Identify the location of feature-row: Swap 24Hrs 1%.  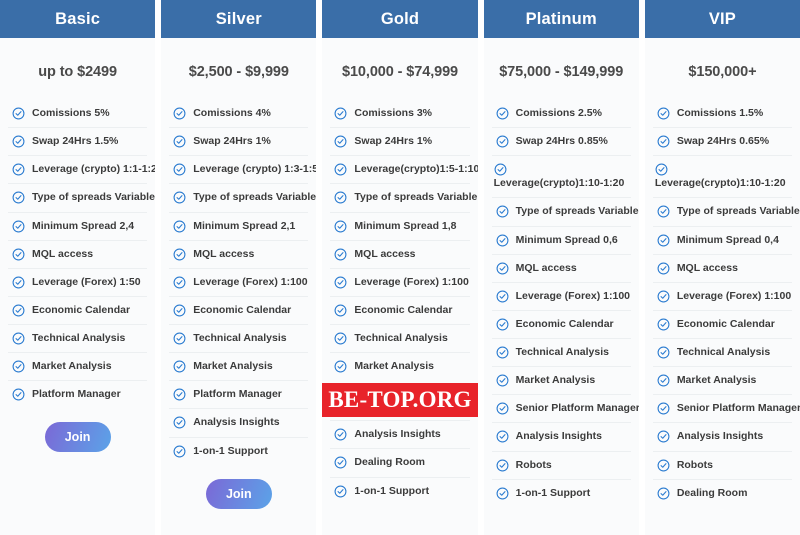
(400, 141).